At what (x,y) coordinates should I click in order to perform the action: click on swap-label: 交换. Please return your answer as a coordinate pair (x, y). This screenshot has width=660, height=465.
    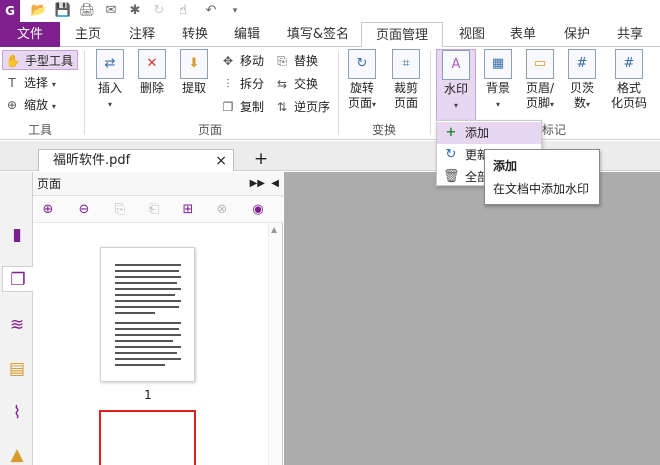
    Looking at the image, I should click on (306, 84).